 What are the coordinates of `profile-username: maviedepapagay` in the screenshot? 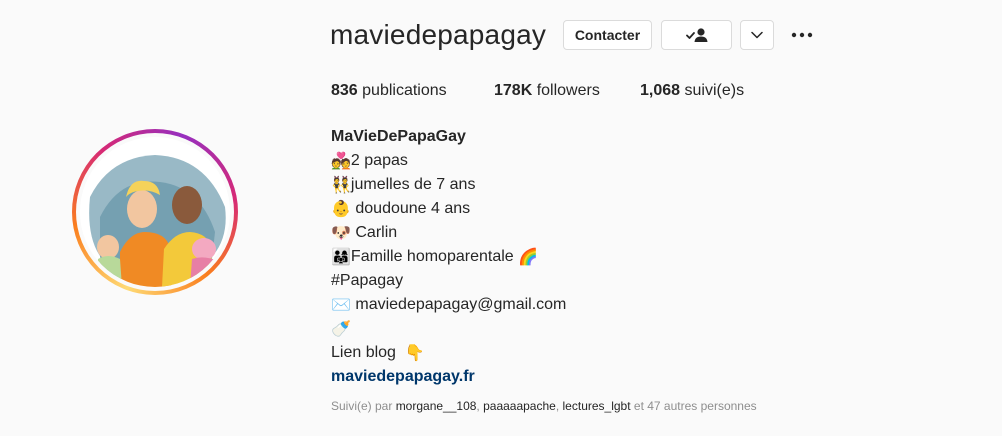 It's located at (438, 34).